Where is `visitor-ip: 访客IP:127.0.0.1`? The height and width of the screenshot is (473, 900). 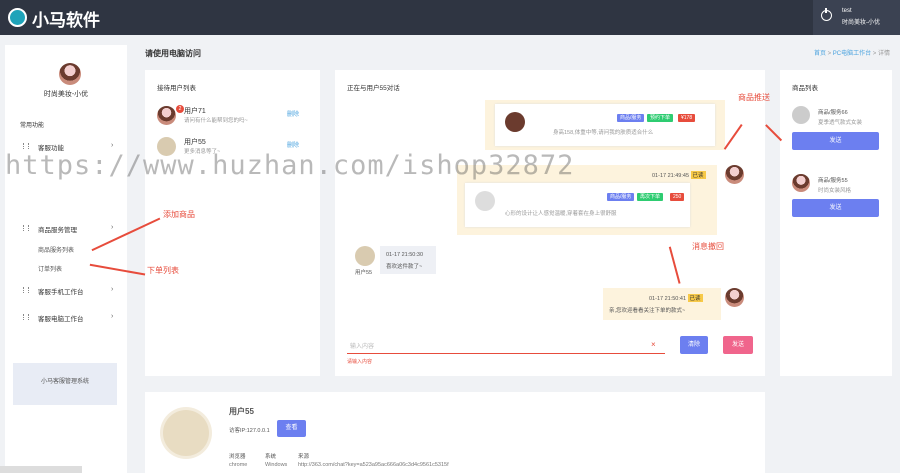 visitor-ip: 访客IP:127.0.0.1 is located at coordinates (249, 431).